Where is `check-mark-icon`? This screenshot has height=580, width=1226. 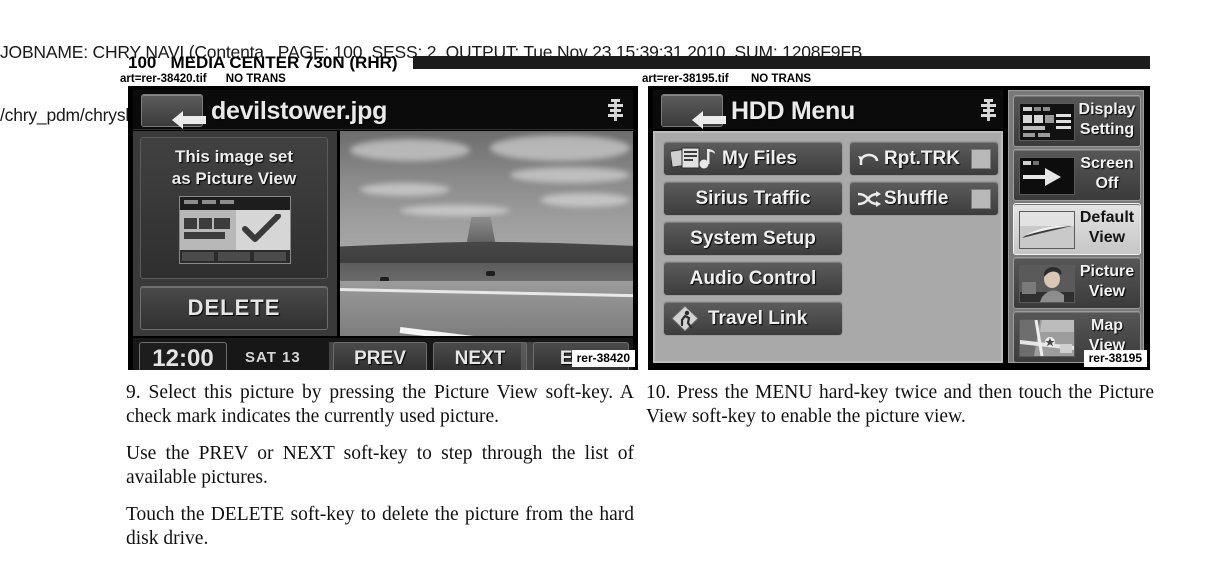
check-mark-icon is located at coordinates (261, 228).